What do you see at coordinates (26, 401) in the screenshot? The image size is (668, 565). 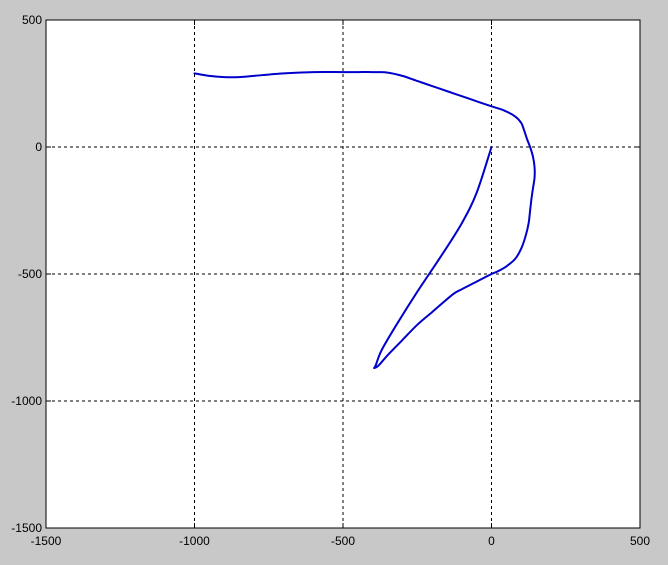 I see `y-tick-label: -1000` at bounding box center [26, 401].